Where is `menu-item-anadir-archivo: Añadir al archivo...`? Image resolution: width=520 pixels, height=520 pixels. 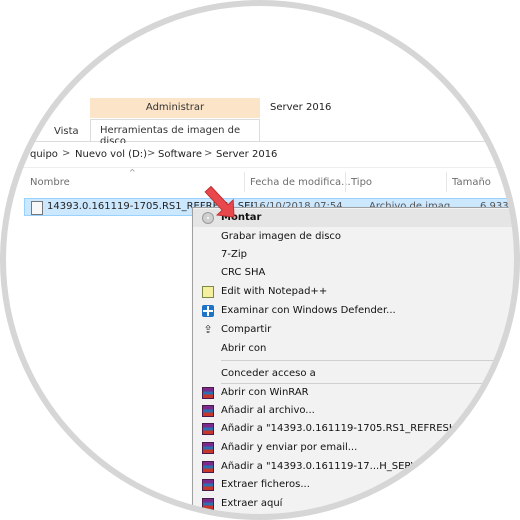
menu-item-anadir-archivo: Añadir al archivo... is located at coordinates (356, 411).